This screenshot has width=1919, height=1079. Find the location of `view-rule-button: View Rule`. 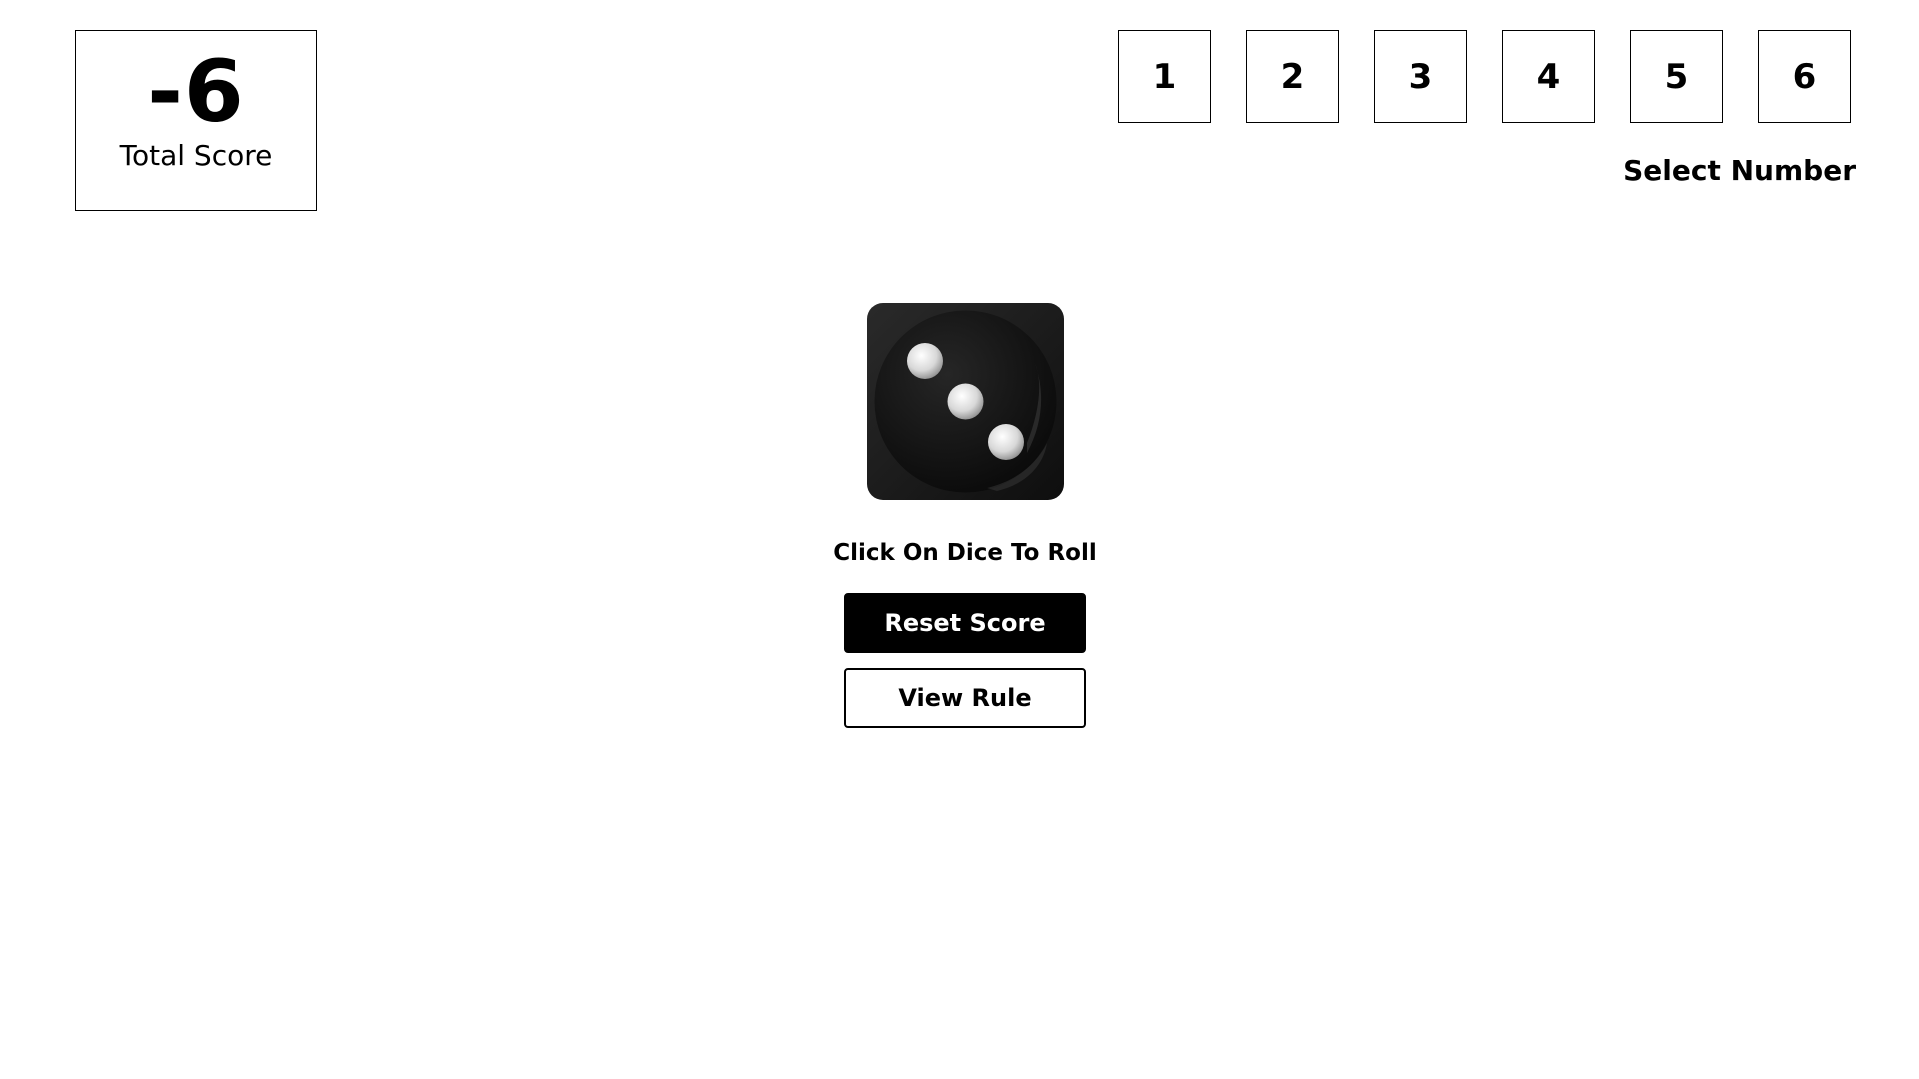

view-rule-button: View Rule is located at coordinates (965, 698).